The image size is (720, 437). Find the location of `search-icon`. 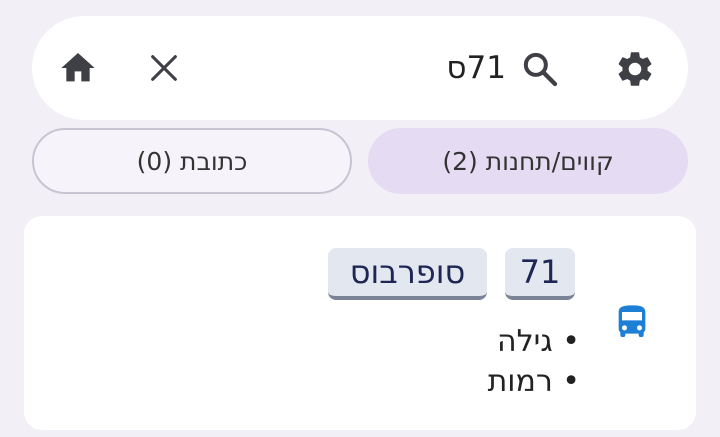

search-icon is located at coordinates (540, 69).